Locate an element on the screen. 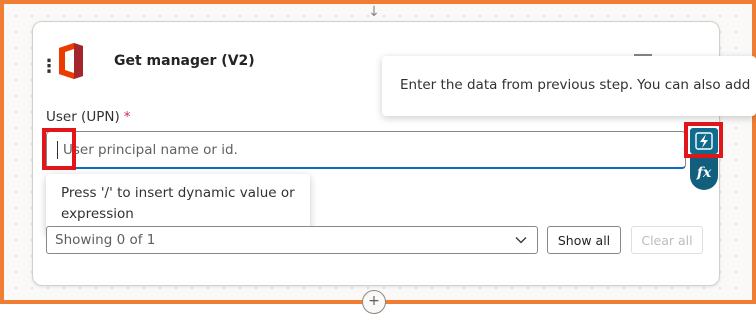 The image size is (756, 314). user-upn-field is located at coordinates (366, 150).